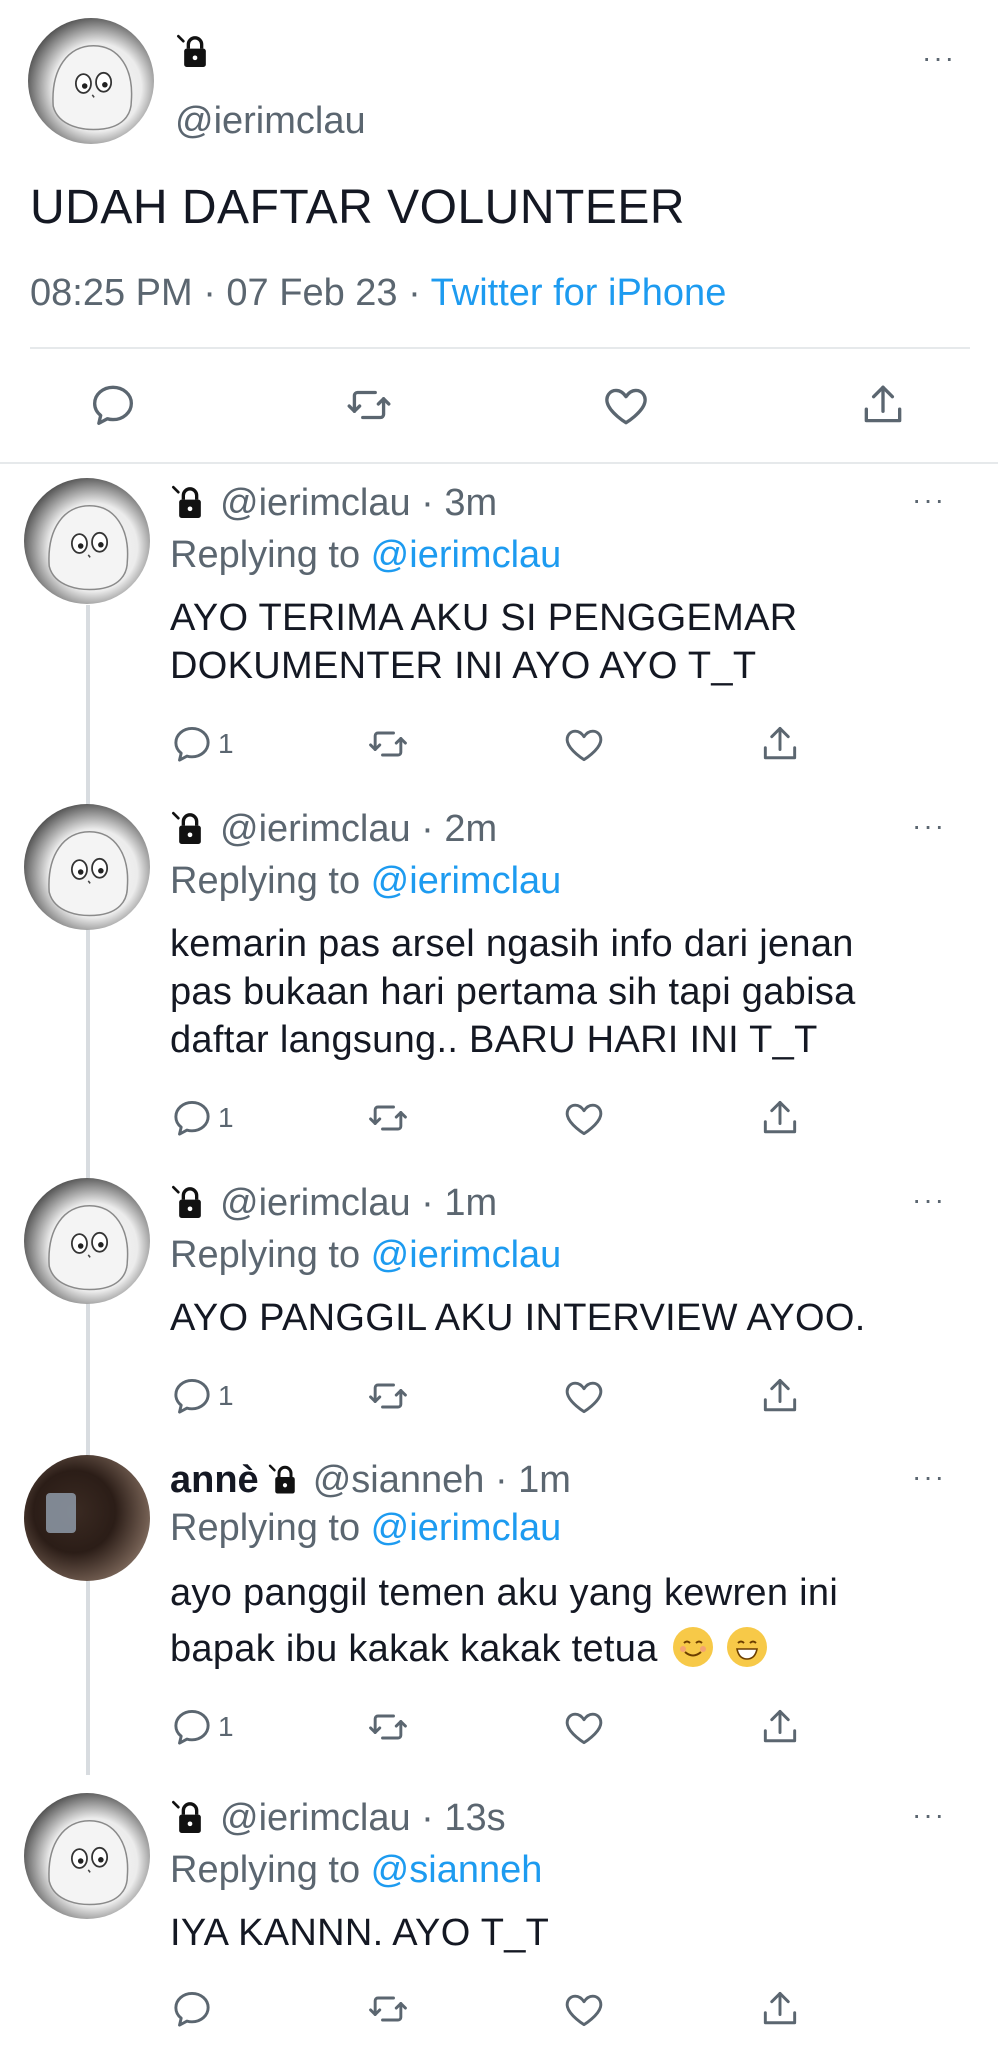 Image resolution: width=998 pixels, height=2048 pixels. Describe the element at coordinates (499, 463) in the screenshot. I see `section-divider` at that location.